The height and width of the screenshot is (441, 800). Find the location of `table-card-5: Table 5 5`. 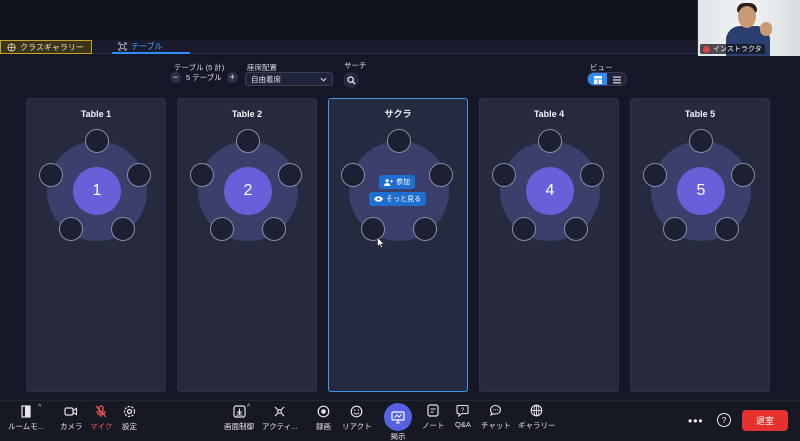

table-card-5: Table 5 5 is located at coordinates (700, 245).